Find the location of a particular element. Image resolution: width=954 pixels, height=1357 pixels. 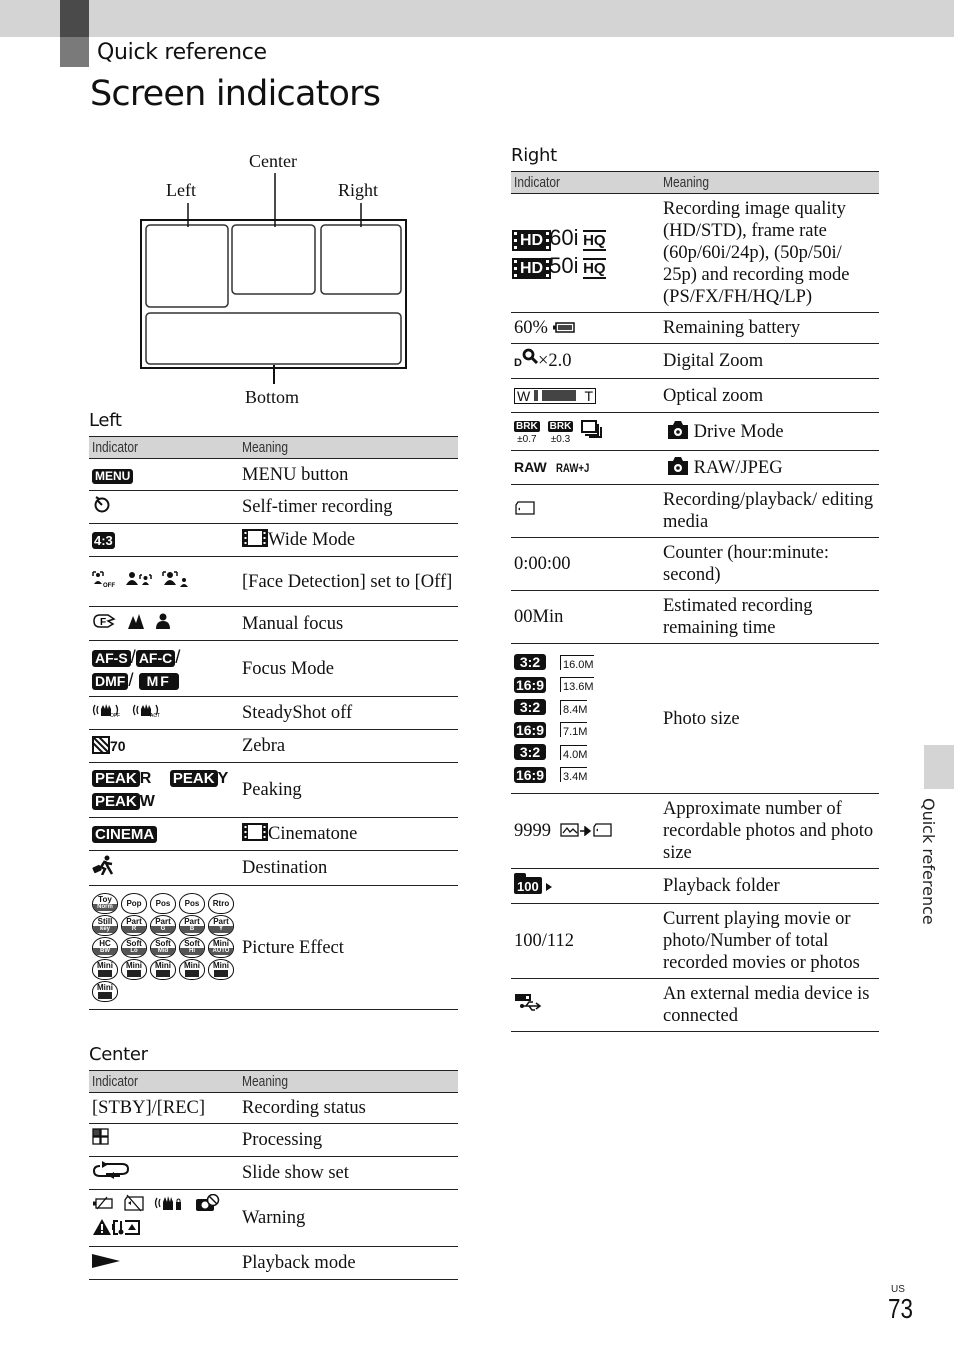

aspect-4-3-icon: 4:3 is located at coordinates (103, 540).